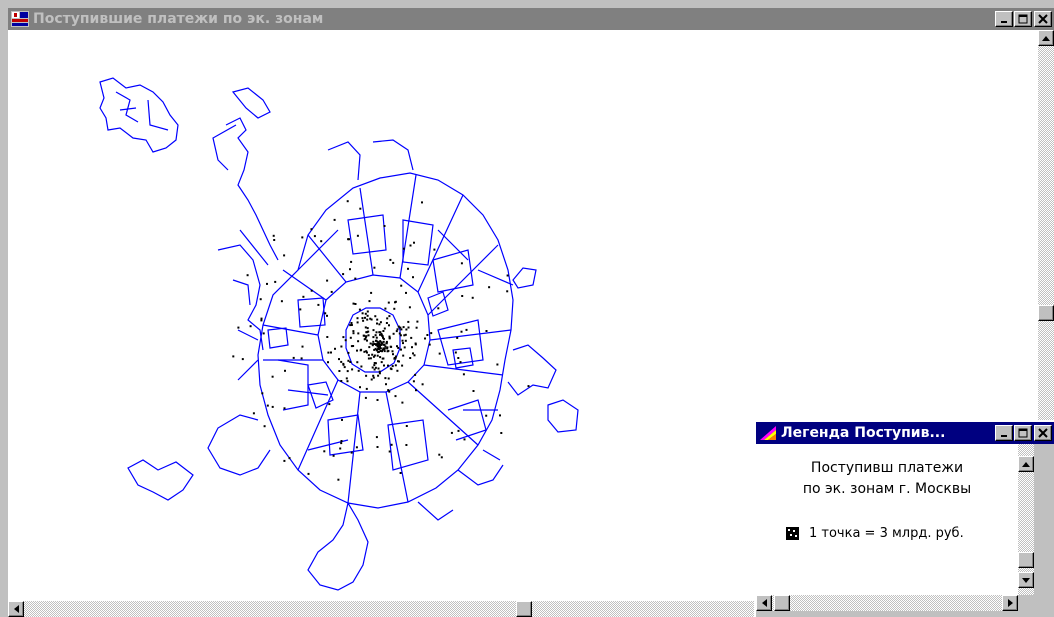 Image resolution: width=1054 pixels, height=617 pixels. I want to click on close-icon, so click(1043, 433).